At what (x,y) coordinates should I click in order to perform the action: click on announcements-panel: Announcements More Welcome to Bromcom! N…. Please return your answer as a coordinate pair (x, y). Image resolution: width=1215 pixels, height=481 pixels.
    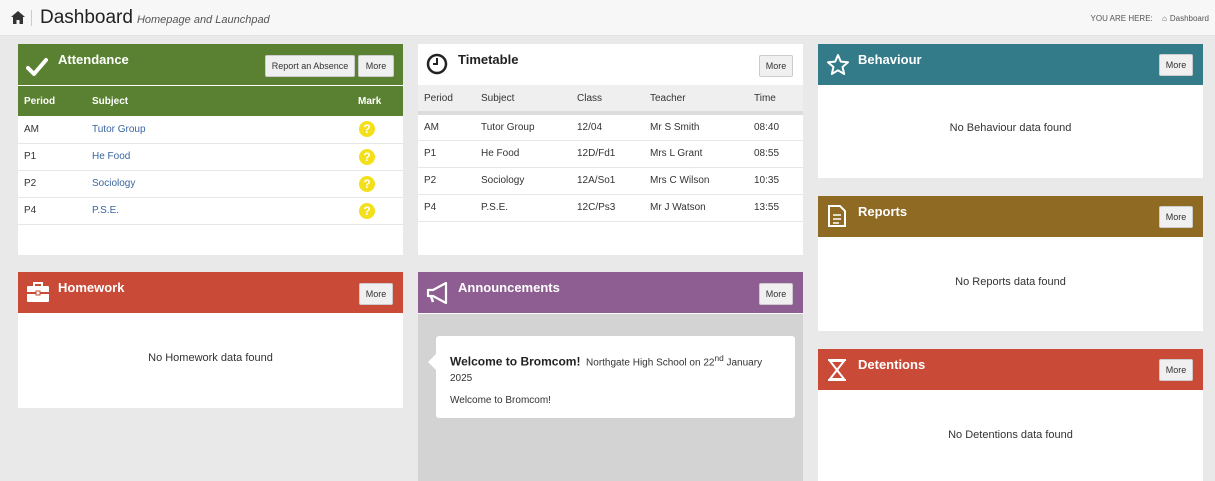
    Looking at the image, I should click on (610, 376).